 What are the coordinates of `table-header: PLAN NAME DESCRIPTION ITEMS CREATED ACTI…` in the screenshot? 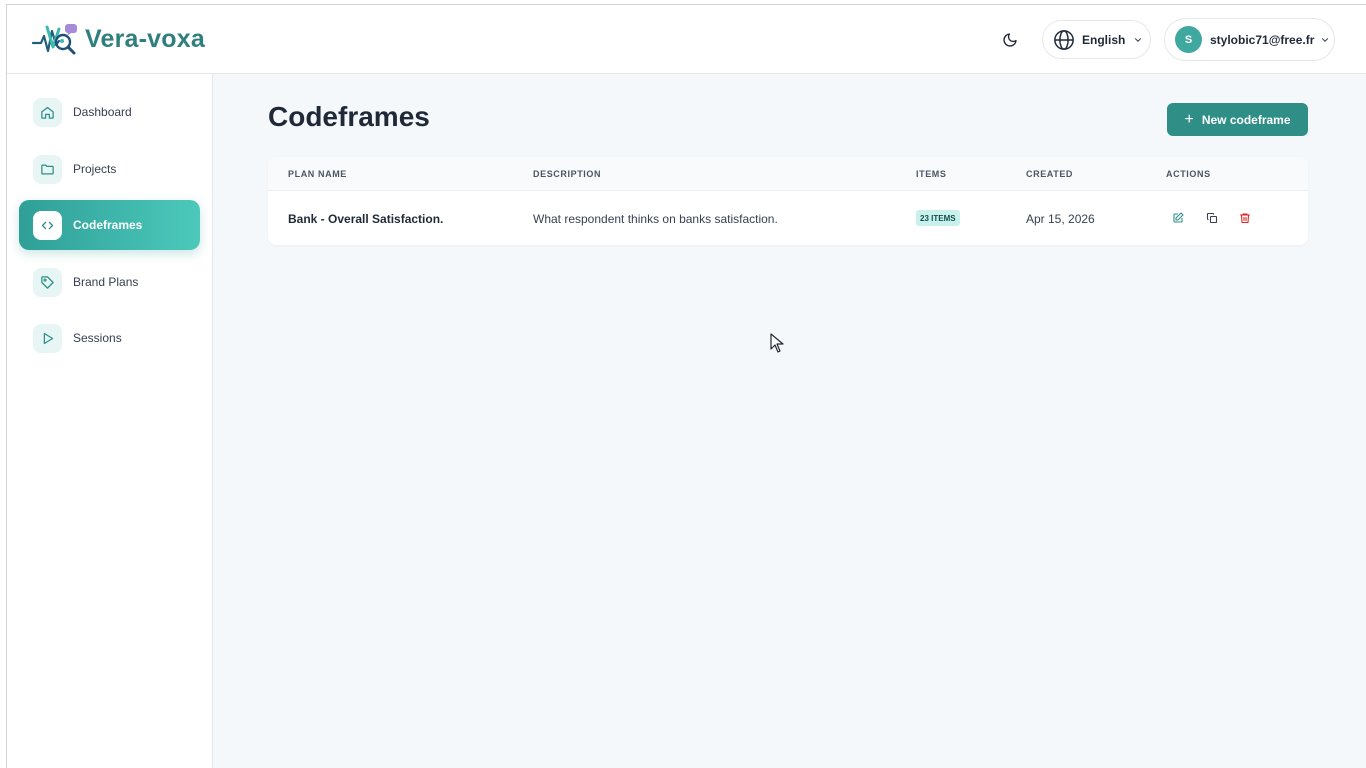 It's located at (788, 174).